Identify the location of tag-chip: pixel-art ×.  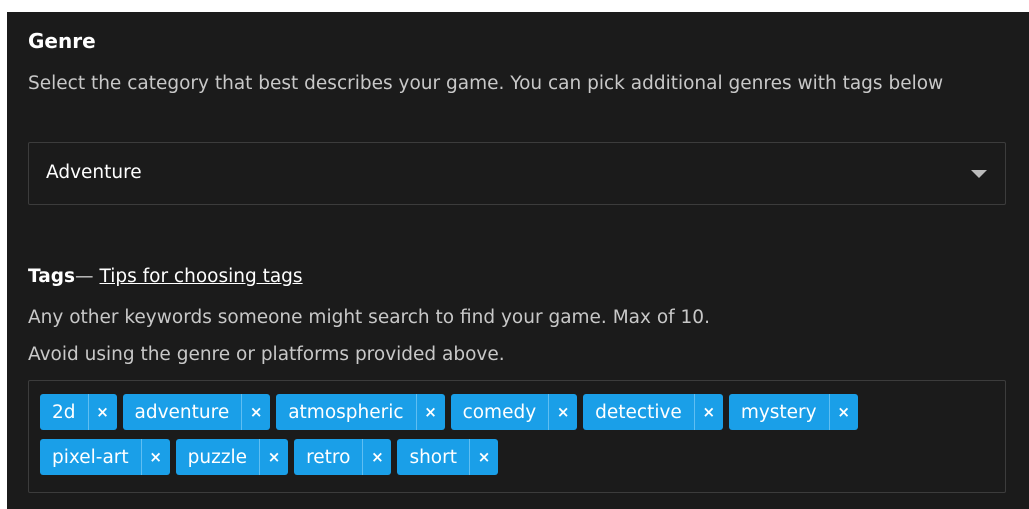
(105, 457).